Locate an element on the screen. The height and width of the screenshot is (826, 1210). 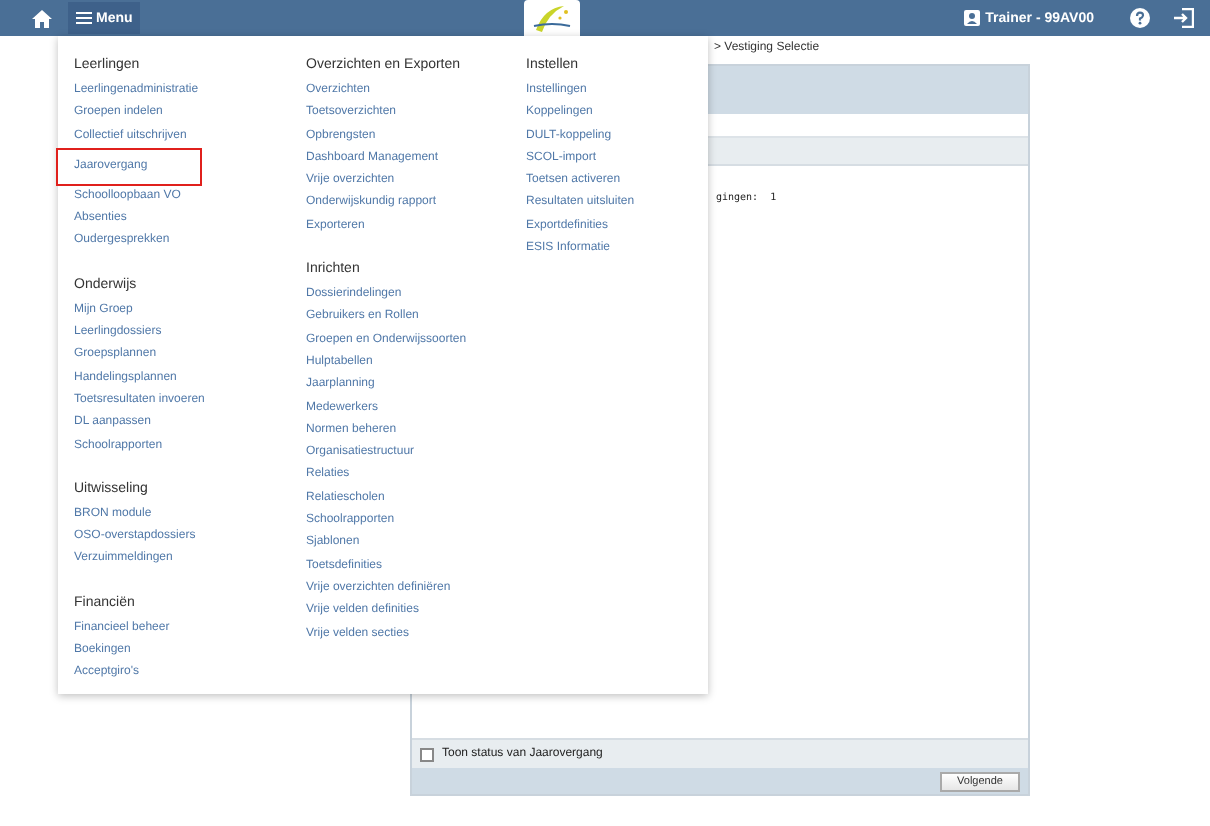
home-icon is located at coordinates (42, 18).